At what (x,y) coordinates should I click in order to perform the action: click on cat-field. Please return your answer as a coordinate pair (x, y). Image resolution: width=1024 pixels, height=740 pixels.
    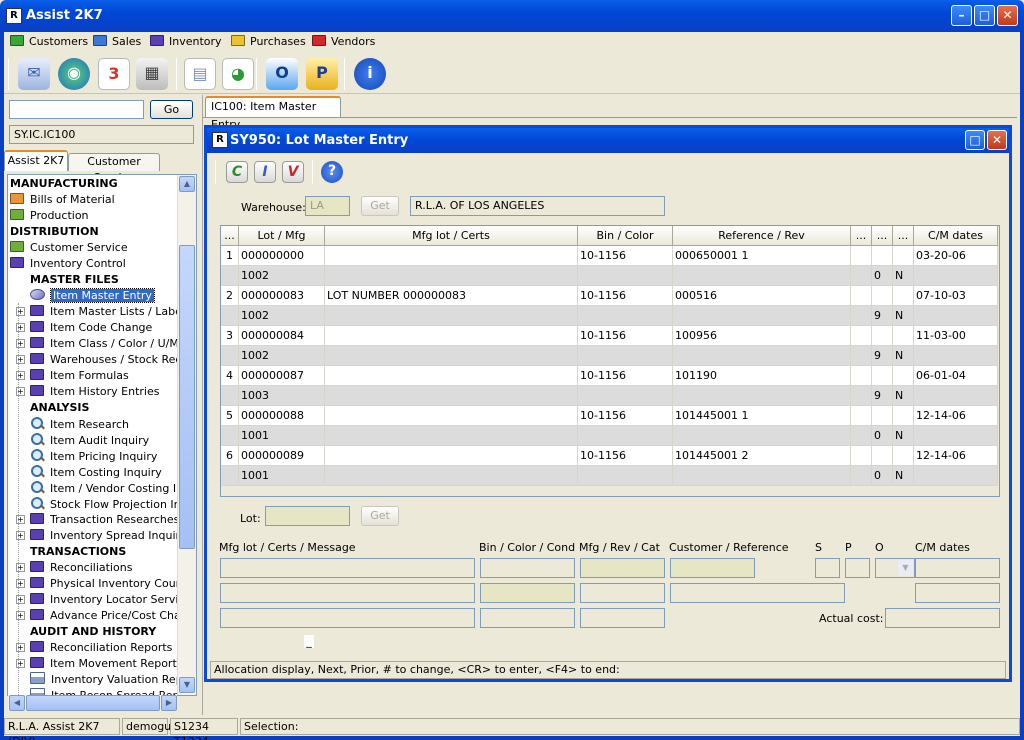
    Looking at the image, I should click on (622, 618).